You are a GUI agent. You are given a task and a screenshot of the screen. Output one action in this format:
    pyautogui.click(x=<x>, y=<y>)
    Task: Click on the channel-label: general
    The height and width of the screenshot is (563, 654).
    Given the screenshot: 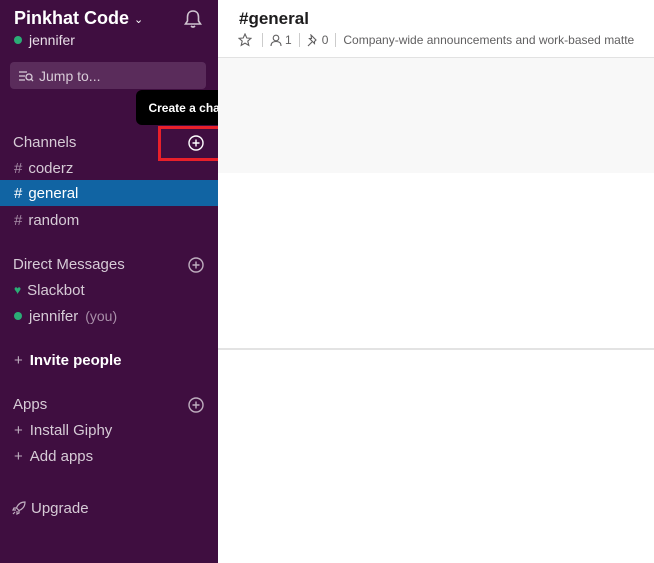 What is the action you would take?
    pyautogui.click(x=53, y=193)
    